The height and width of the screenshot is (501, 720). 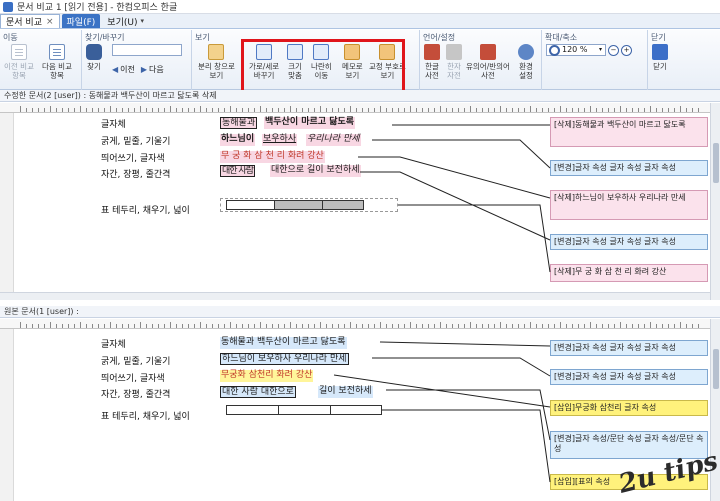 What do you see at coordinates (629, 408) in the screenshot?
I see `change-note: [삽입]무궁화 삼천리 글자 속성` at bounding box center [629, 408].